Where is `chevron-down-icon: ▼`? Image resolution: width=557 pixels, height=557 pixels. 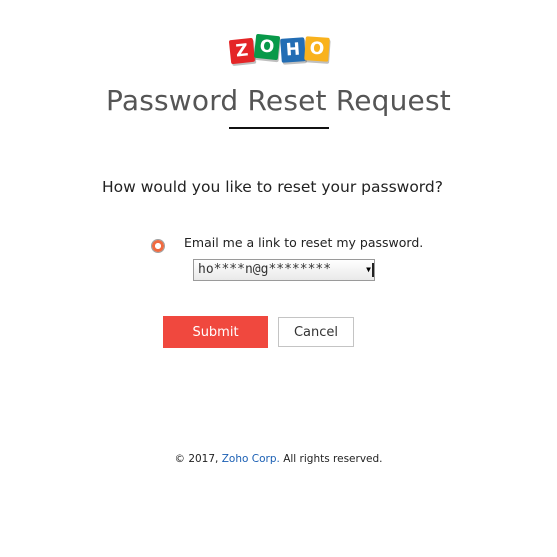 chevron-down-icon: ▼ is located at coordinates (368, 269).